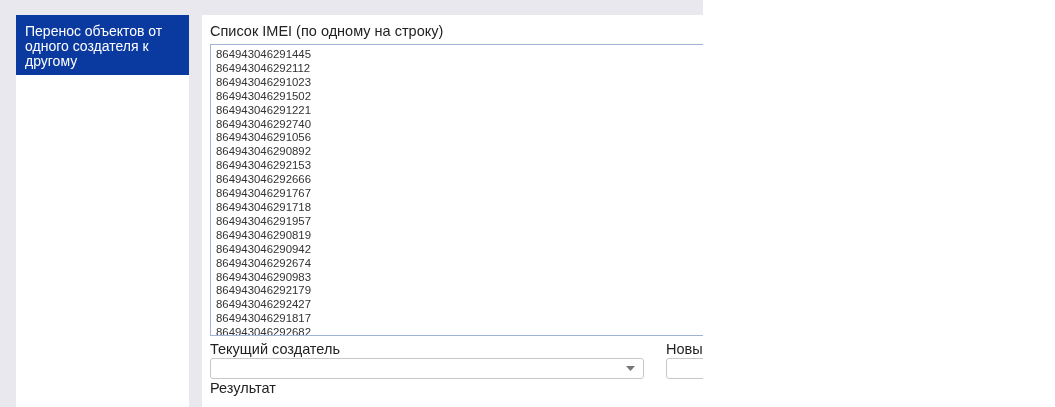 This screenshot has width=1055, height=407. Describe the element at coordinates (327, 31) in the screenshot. I see `imei-list-label: Список IMEI (по одному на строку)` at that location.